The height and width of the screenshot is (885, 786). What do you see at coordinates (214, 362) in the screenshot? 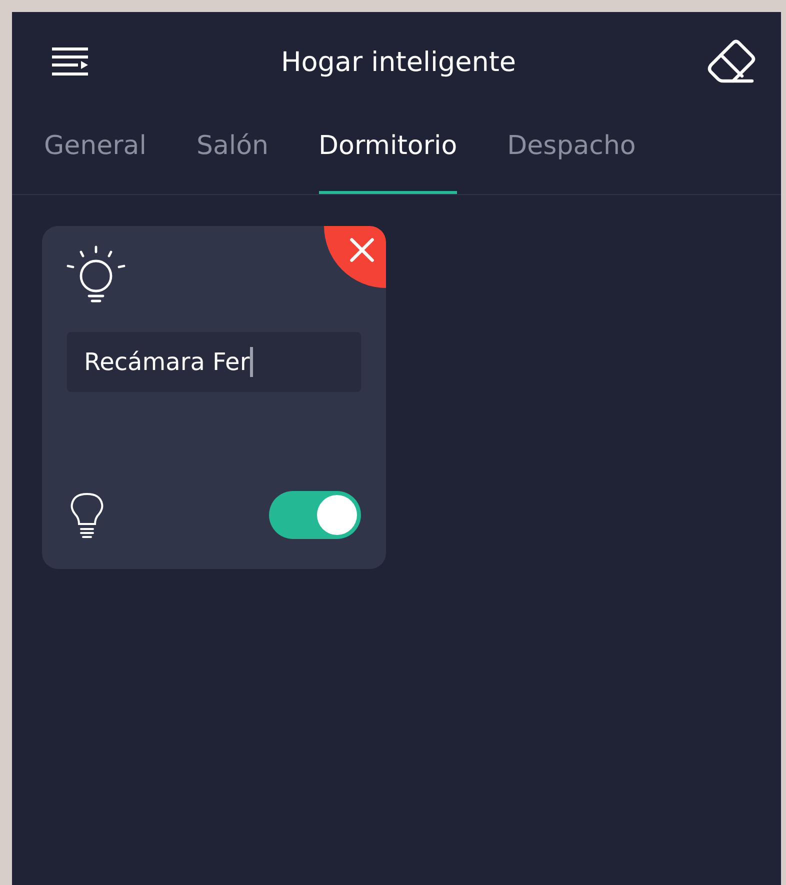
I see `name-field: Recámara Fer` at bounding box center [214, 362].